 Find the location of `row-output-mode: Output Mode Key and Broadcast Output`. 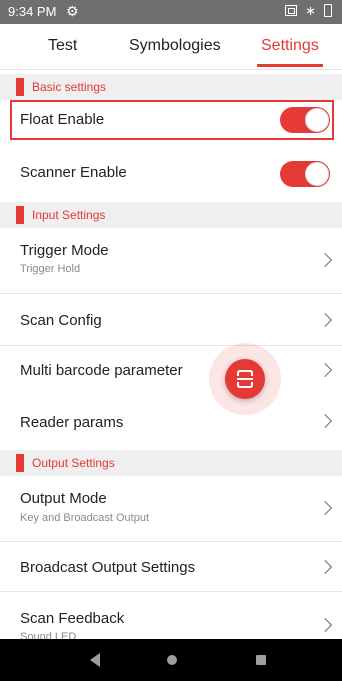

row-output-mode: Output Mode Key and Broadcast Output is located at coordinates (171, 509).